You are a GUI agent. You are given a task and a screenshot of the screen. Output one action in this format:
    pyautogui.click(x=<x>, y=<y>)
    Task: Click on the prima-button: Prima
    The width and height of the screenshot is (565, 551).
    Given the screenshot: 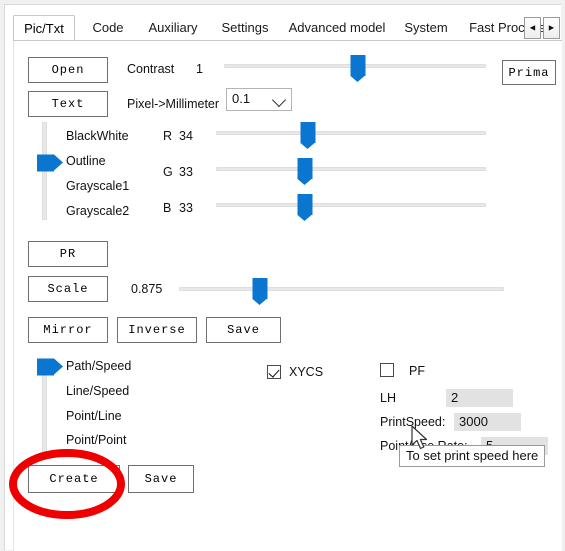 What is the action you would take?
    pyautogui.click(x=529, y=72)
    